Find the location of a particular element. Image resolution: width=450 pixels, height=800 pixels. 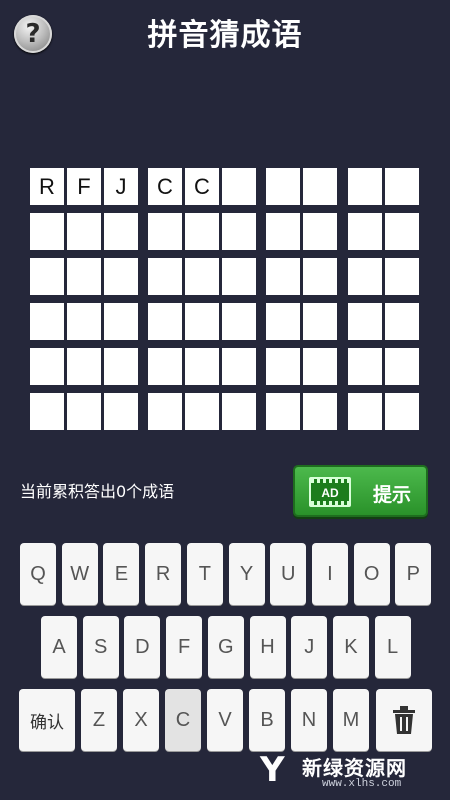

key-row1: Y is located at coordinates (246, 574).